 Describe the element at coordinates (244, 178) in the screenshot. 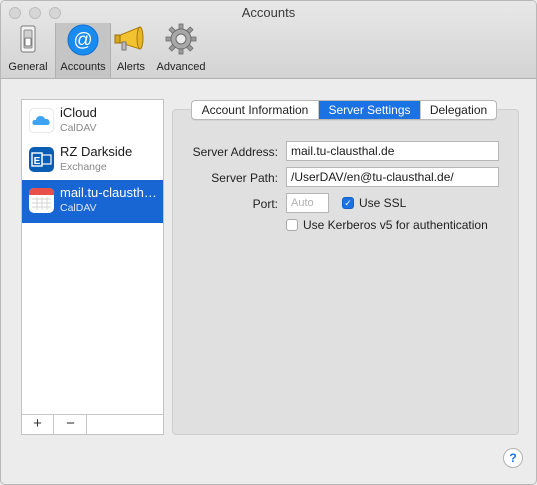

I see `server-path-label: Server Path:` at that location.